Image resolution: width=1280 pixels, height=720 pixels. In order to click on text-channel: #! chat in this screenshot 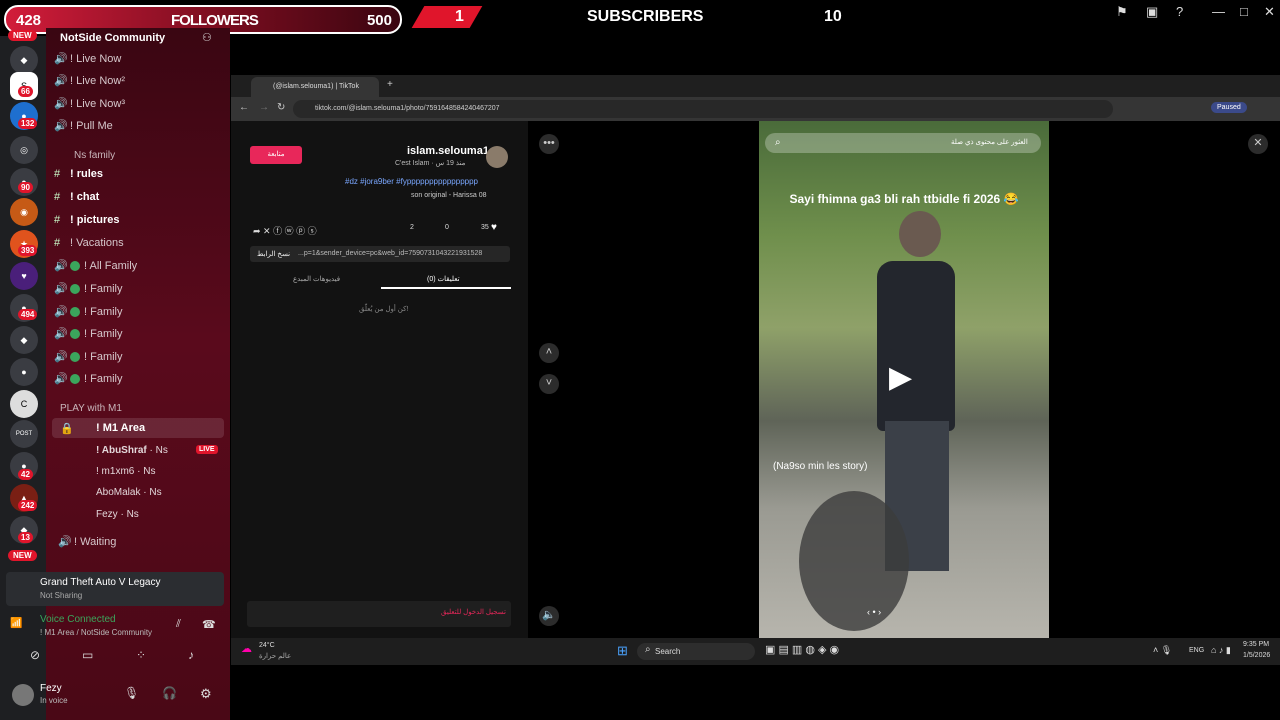, I will do `click(76, 197)`.